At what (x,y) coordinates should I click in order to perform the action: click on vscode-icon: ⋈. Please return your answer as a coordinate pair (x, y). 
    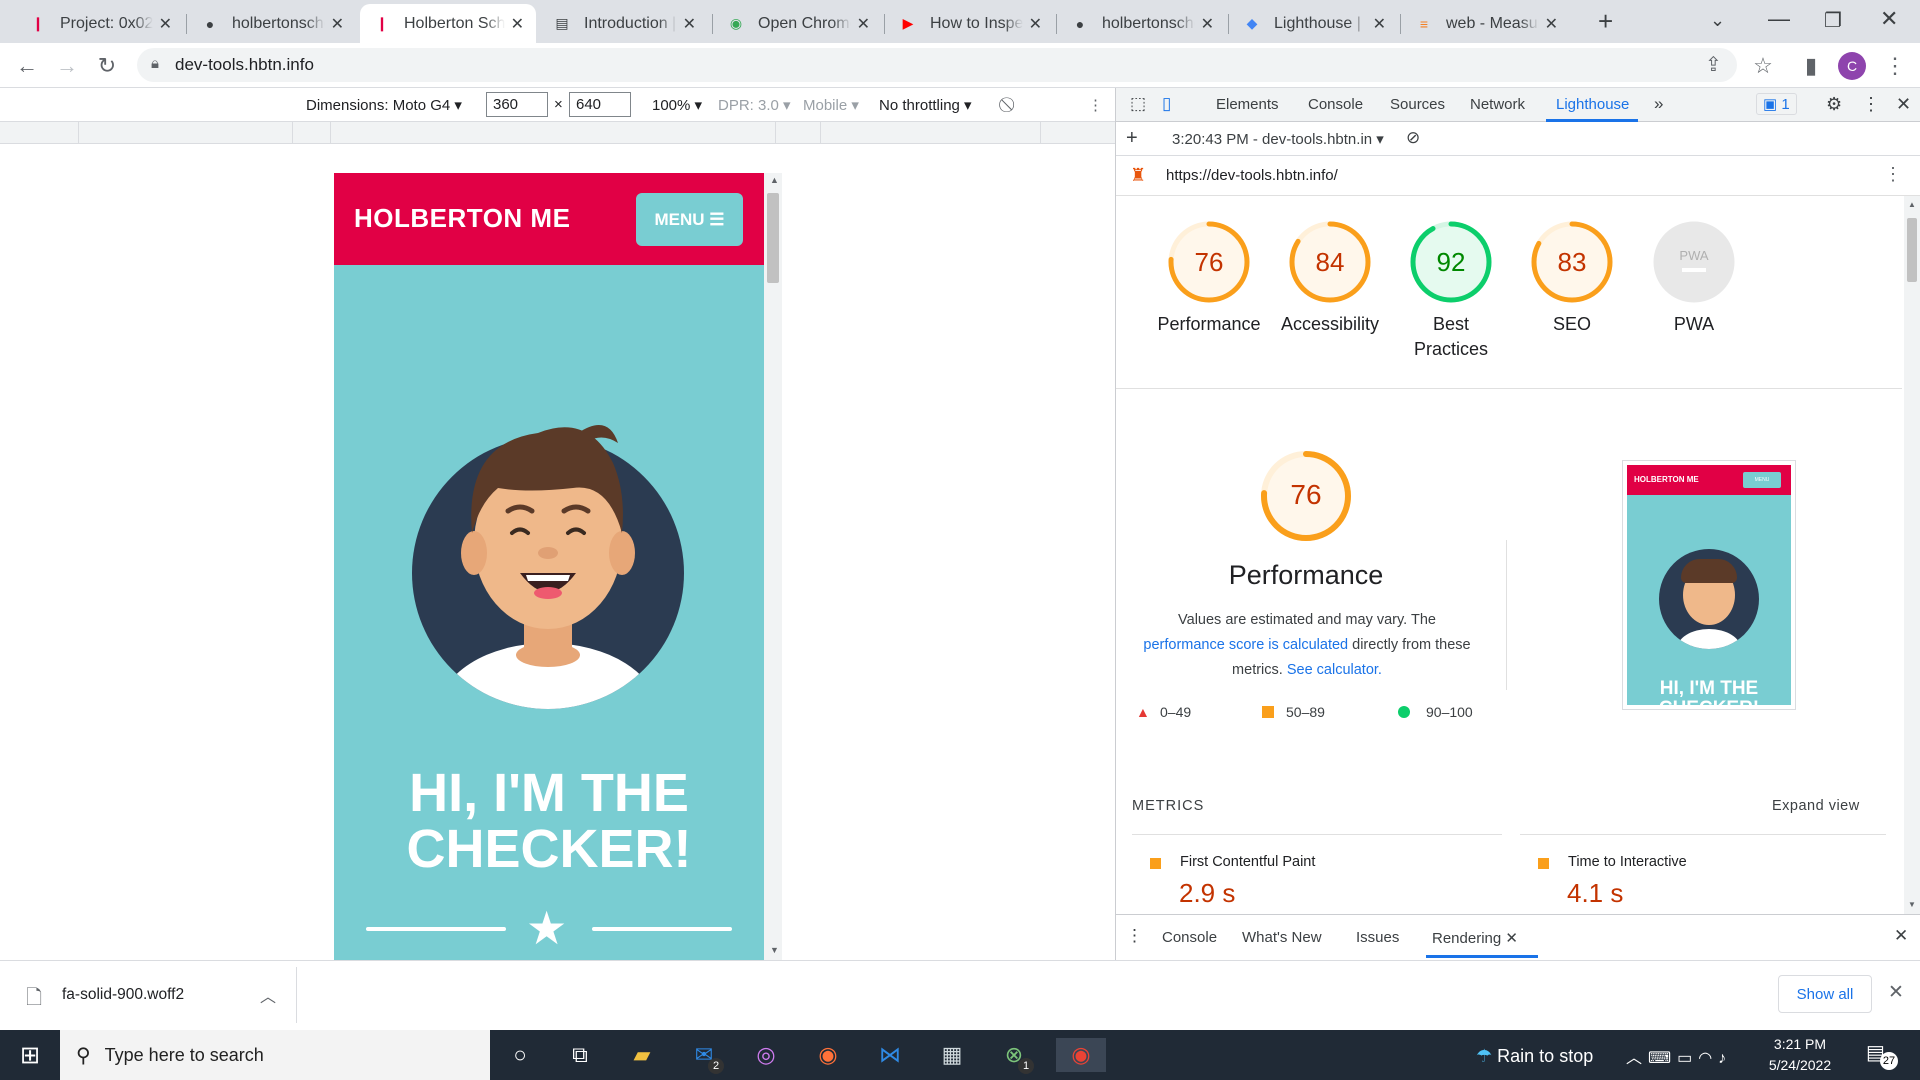
    Looking at the image, I should click on (890, 1055).